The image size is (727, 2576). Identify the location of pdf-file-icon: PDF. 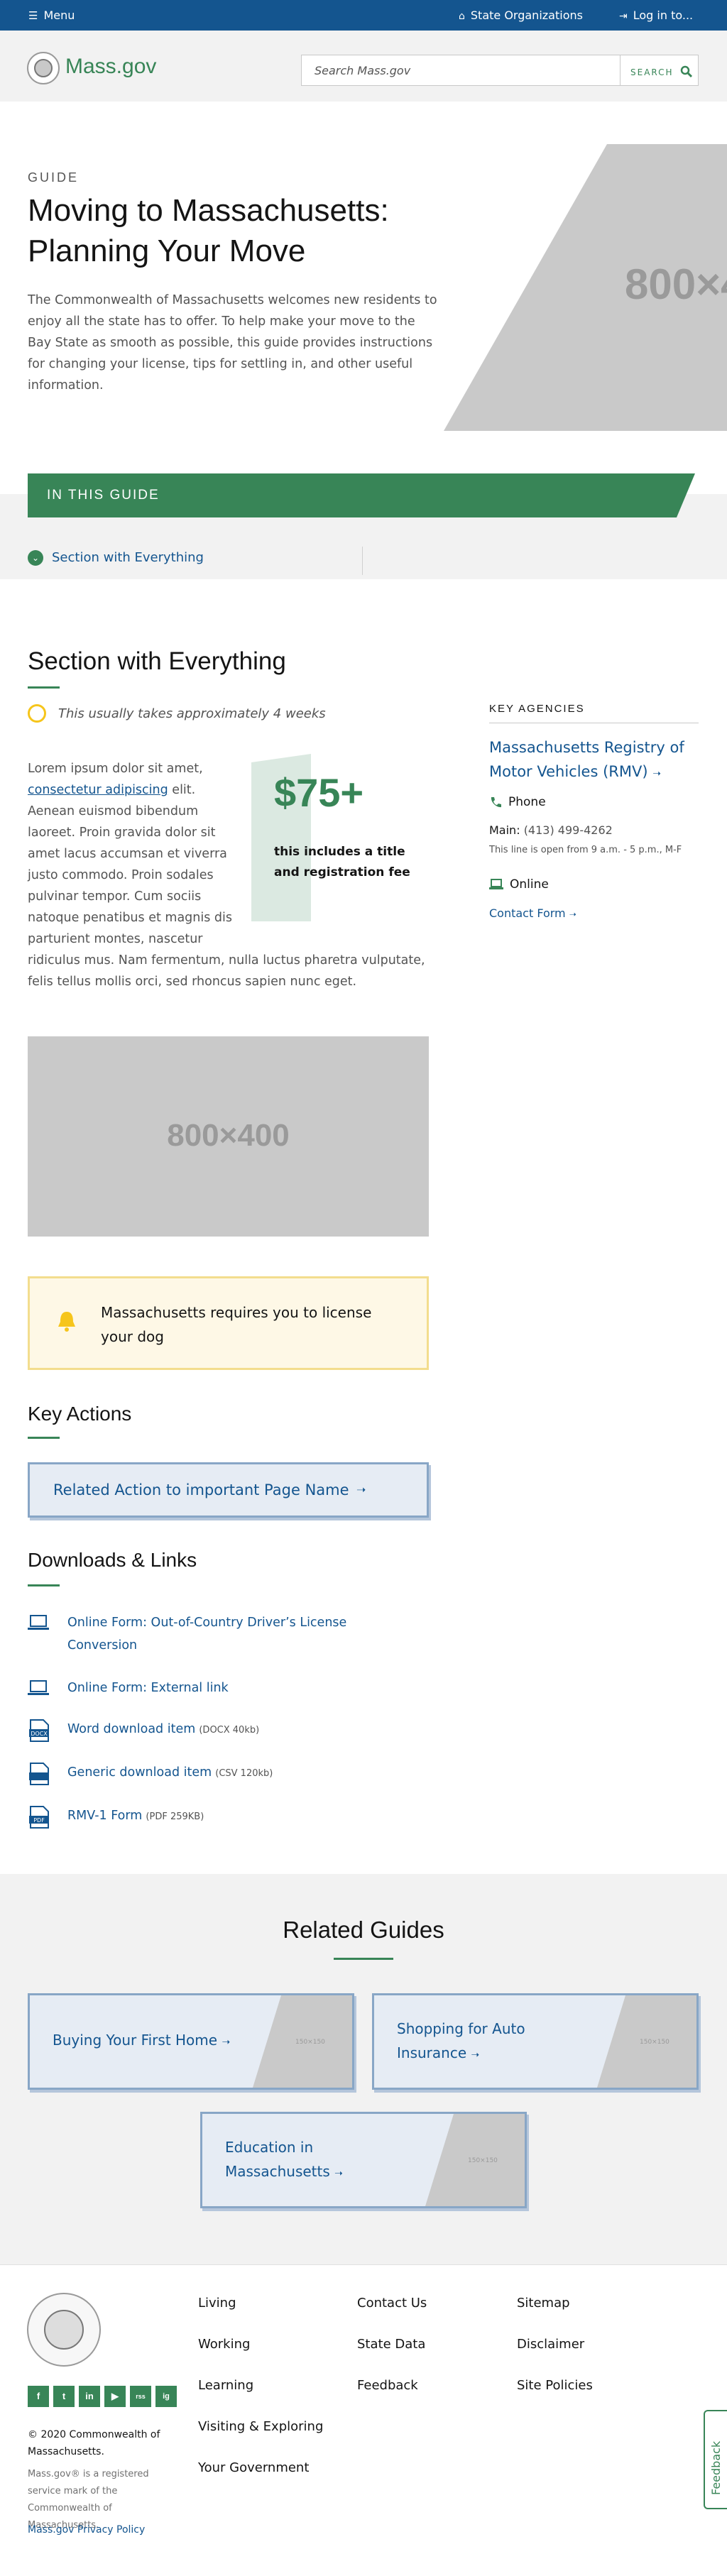
(39, 1817).